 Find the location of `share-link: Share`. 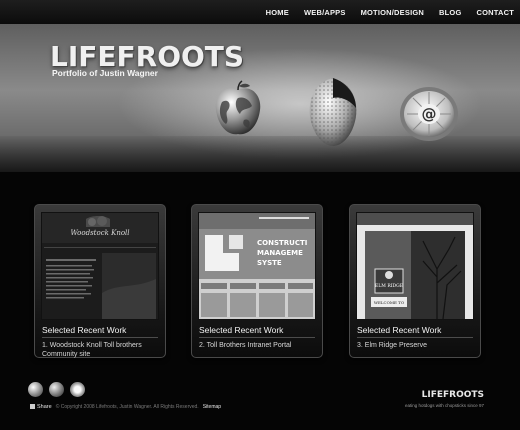

share-link: Share is located at coordinates (41, 407).